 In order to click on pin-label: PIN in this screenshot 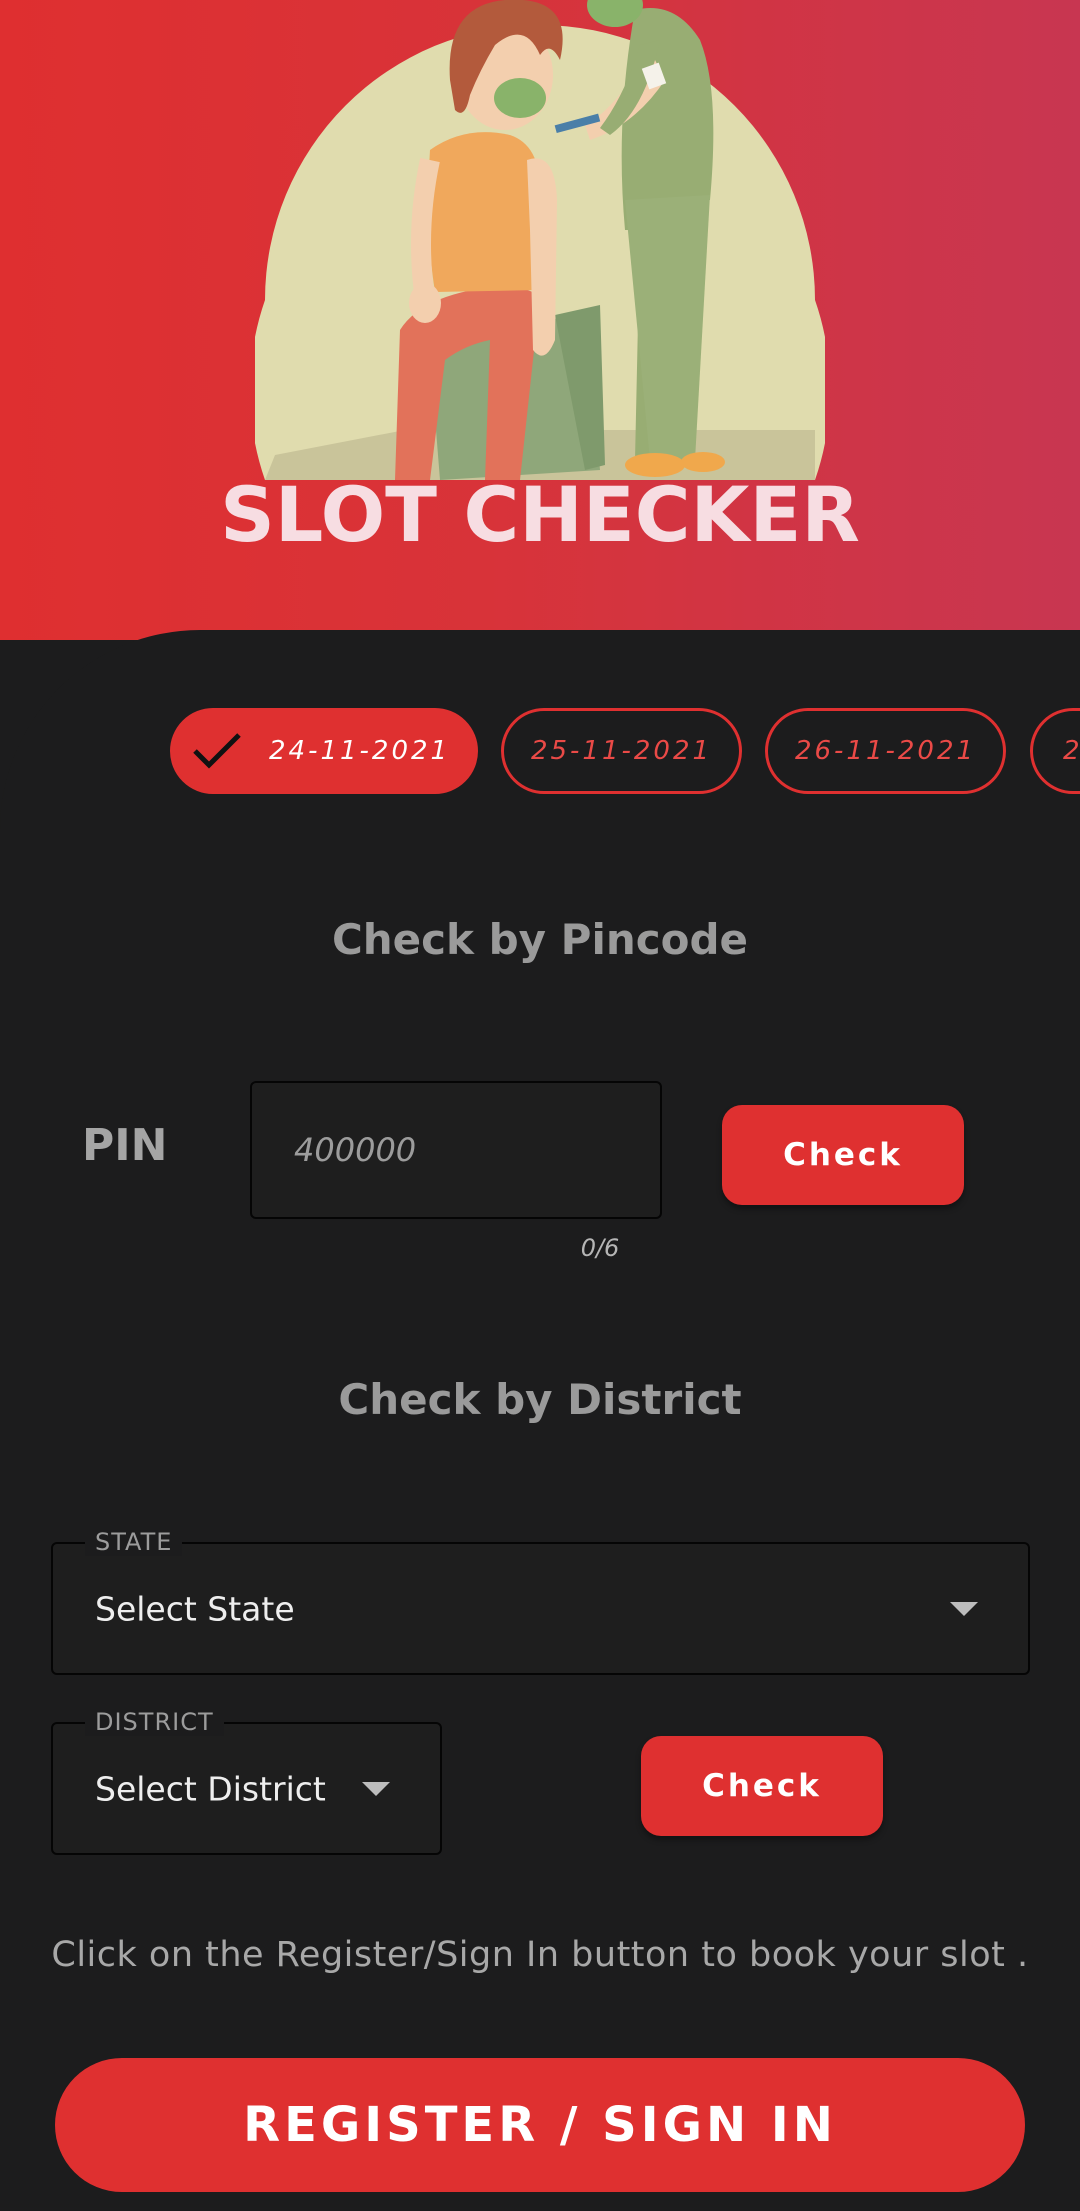, I will do `click(125, 1145)`.